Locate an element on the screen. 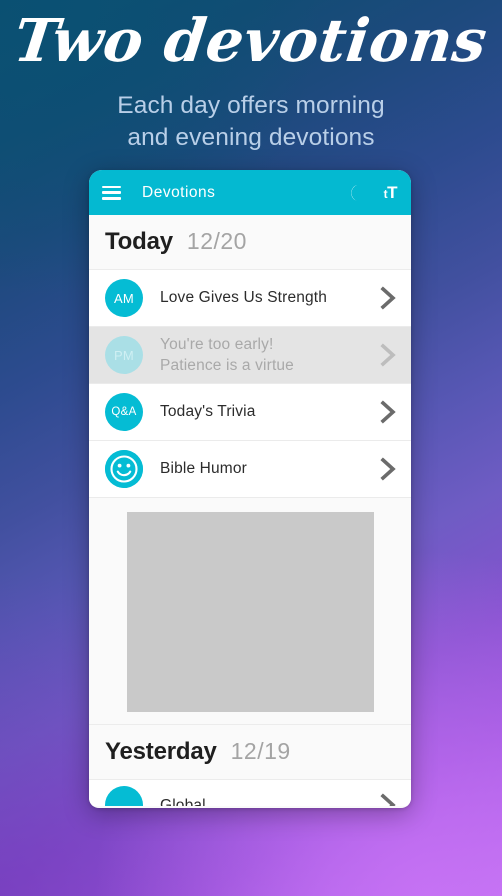  text-size-icon: tT is located at coordinates (391, 192).